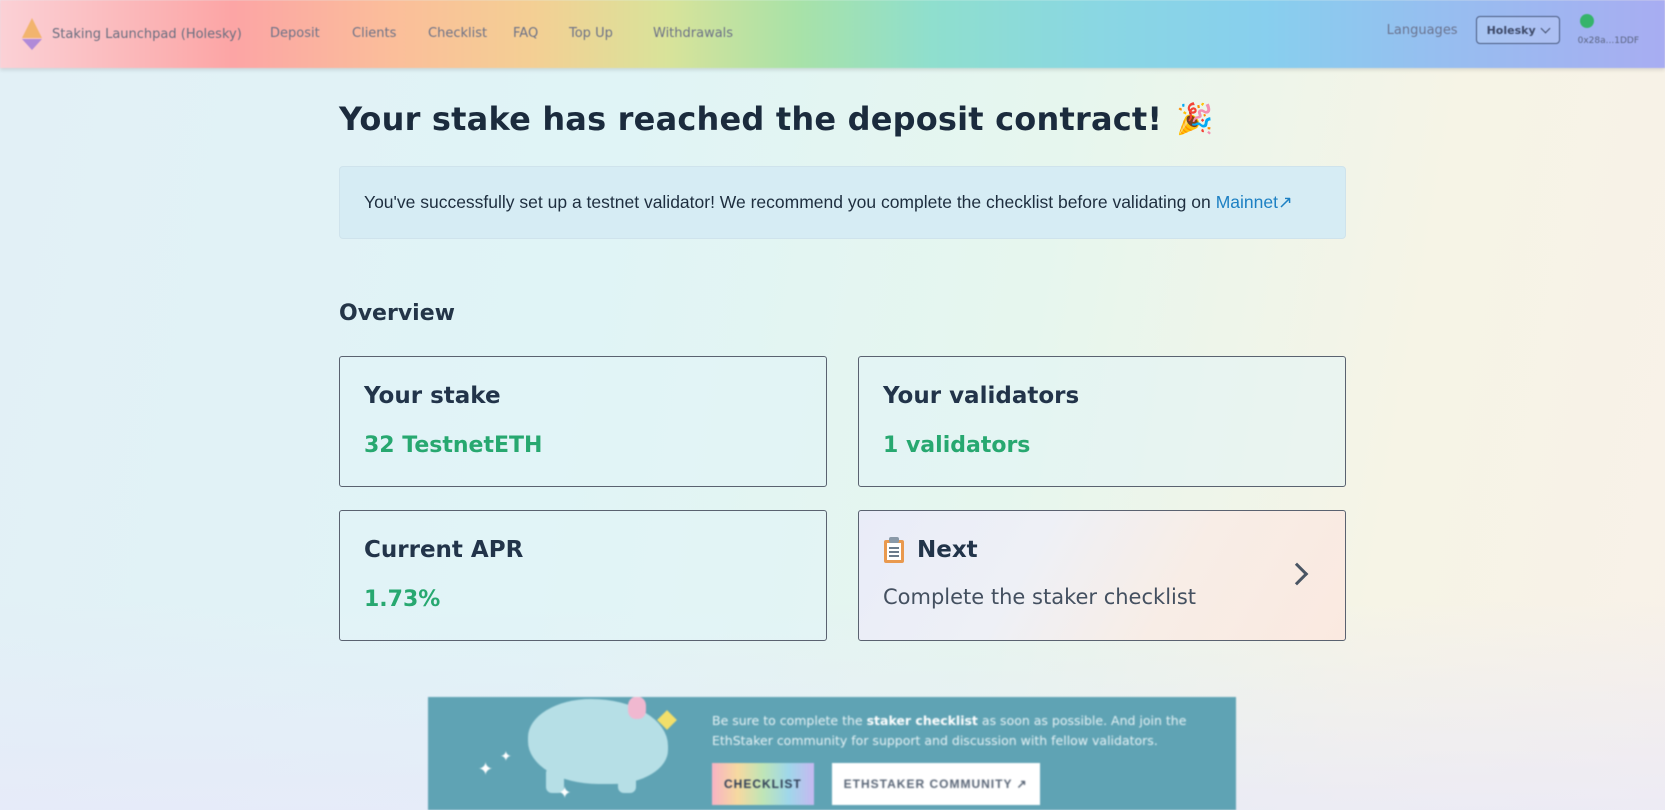 This screenshot has height=810, width=1665. I want to click on connected-check-icon, so click(1586, 21).